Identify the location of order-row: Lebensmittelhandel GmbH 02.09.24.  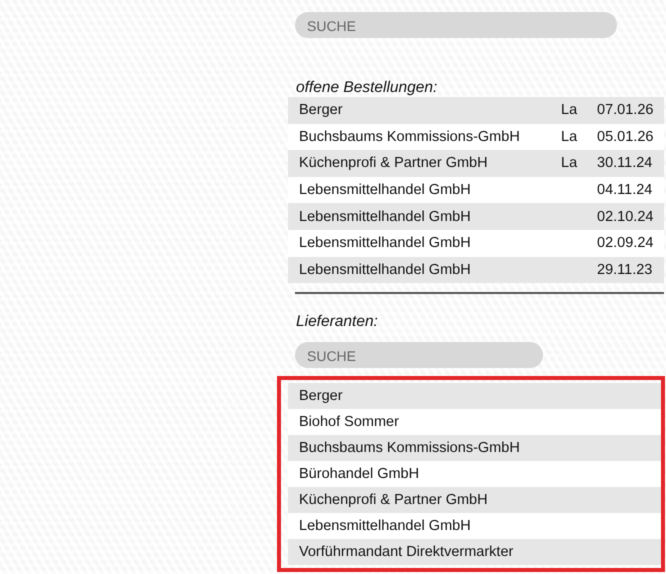
(476, 243).